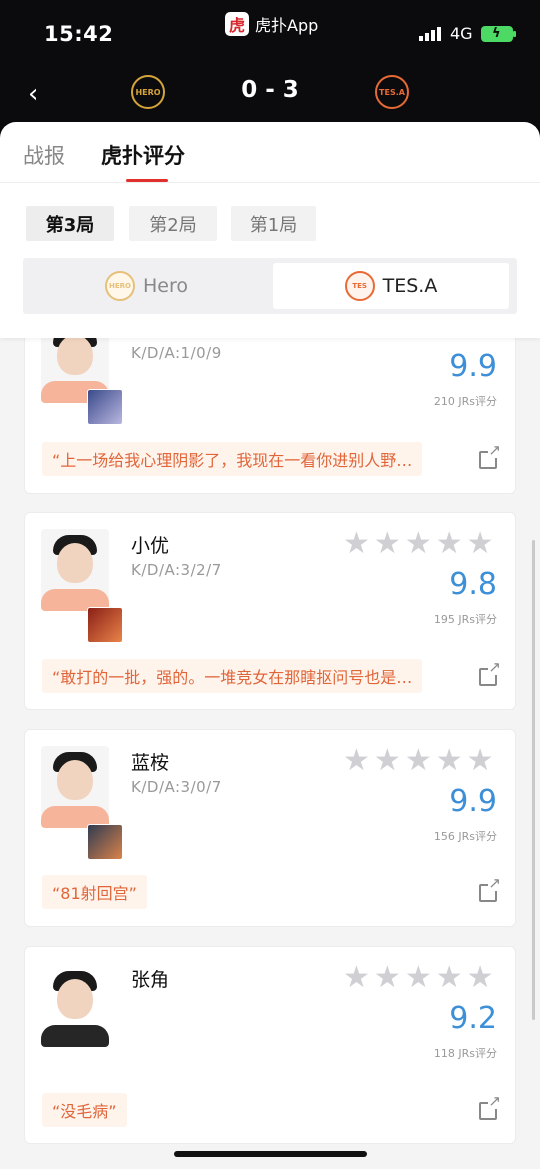 The height and width of the screenshot is (1169, 540). I want to click on top-comment: “81射回宫”, so click(94, 892).